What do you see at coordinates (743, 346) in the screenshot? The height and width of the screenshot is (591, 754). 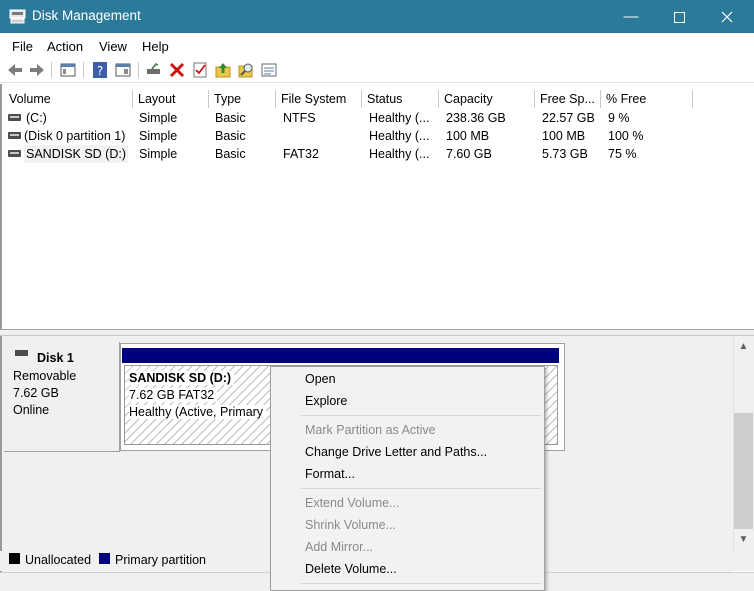 I see `scroll-up-arrow-icon: ▲` at bounding box center [743, 346].